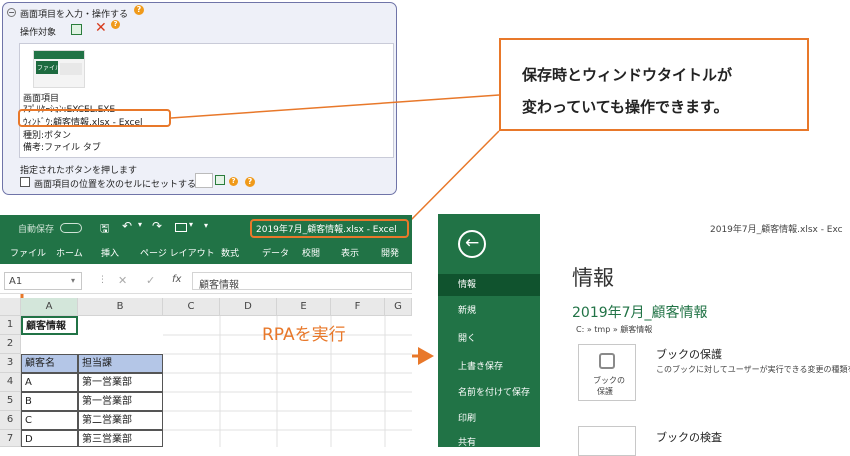 This screenshot has width=850, height=456. Describe the element at coordinates (607, 372) in the screenshot. I see `protect-workbook-button: ブックの 保護` at that location.